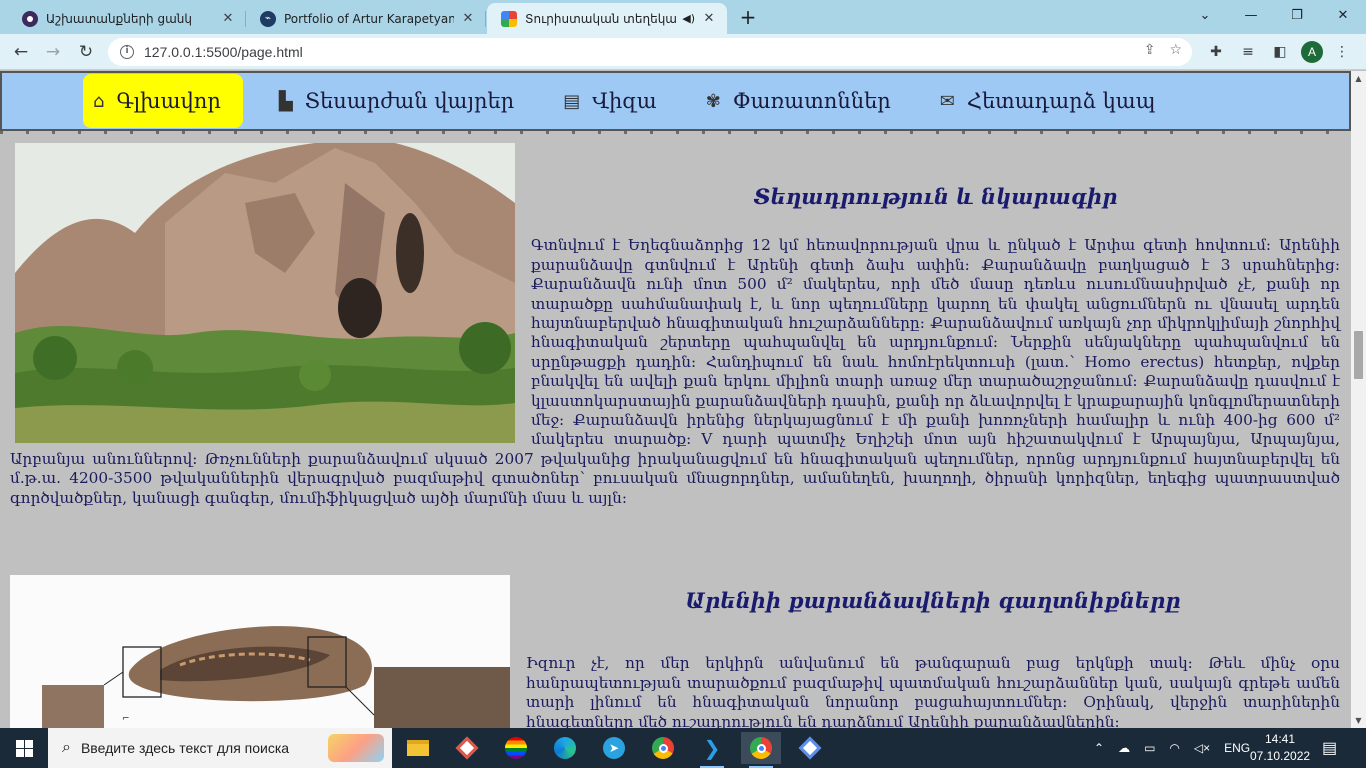  I want to click on system-tray: ⌃ ☁ ▭ ◠ ◁× ENG, so click(1172, 748).